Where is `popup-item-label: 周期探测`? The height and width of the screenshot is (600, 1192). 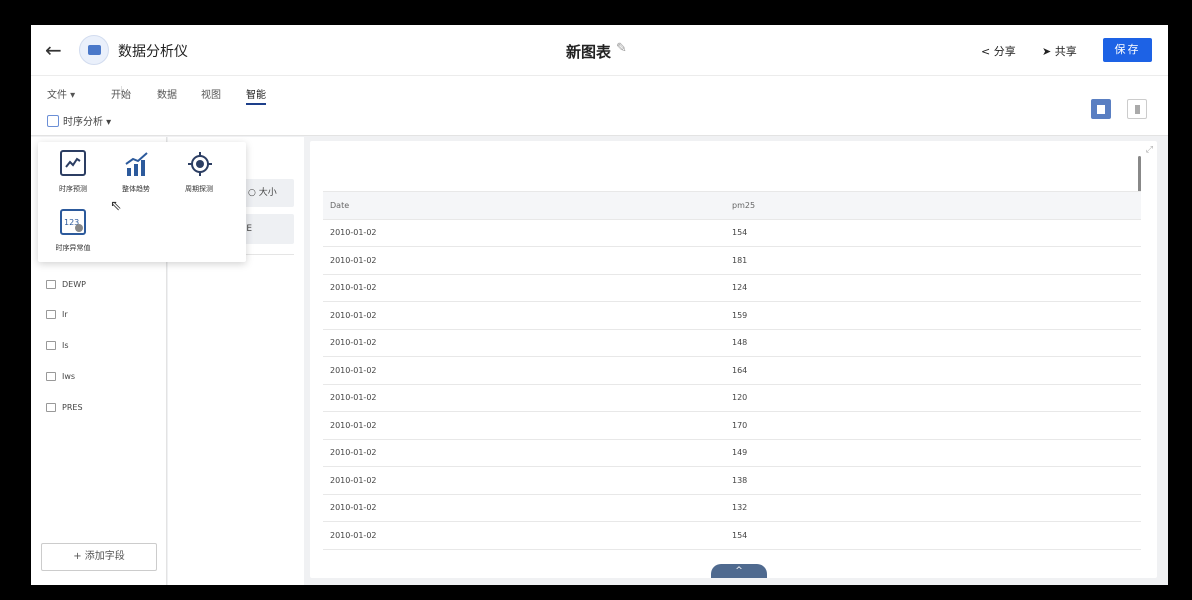
popup-item-label: 周期探测 is located at coordinates (199, 189).